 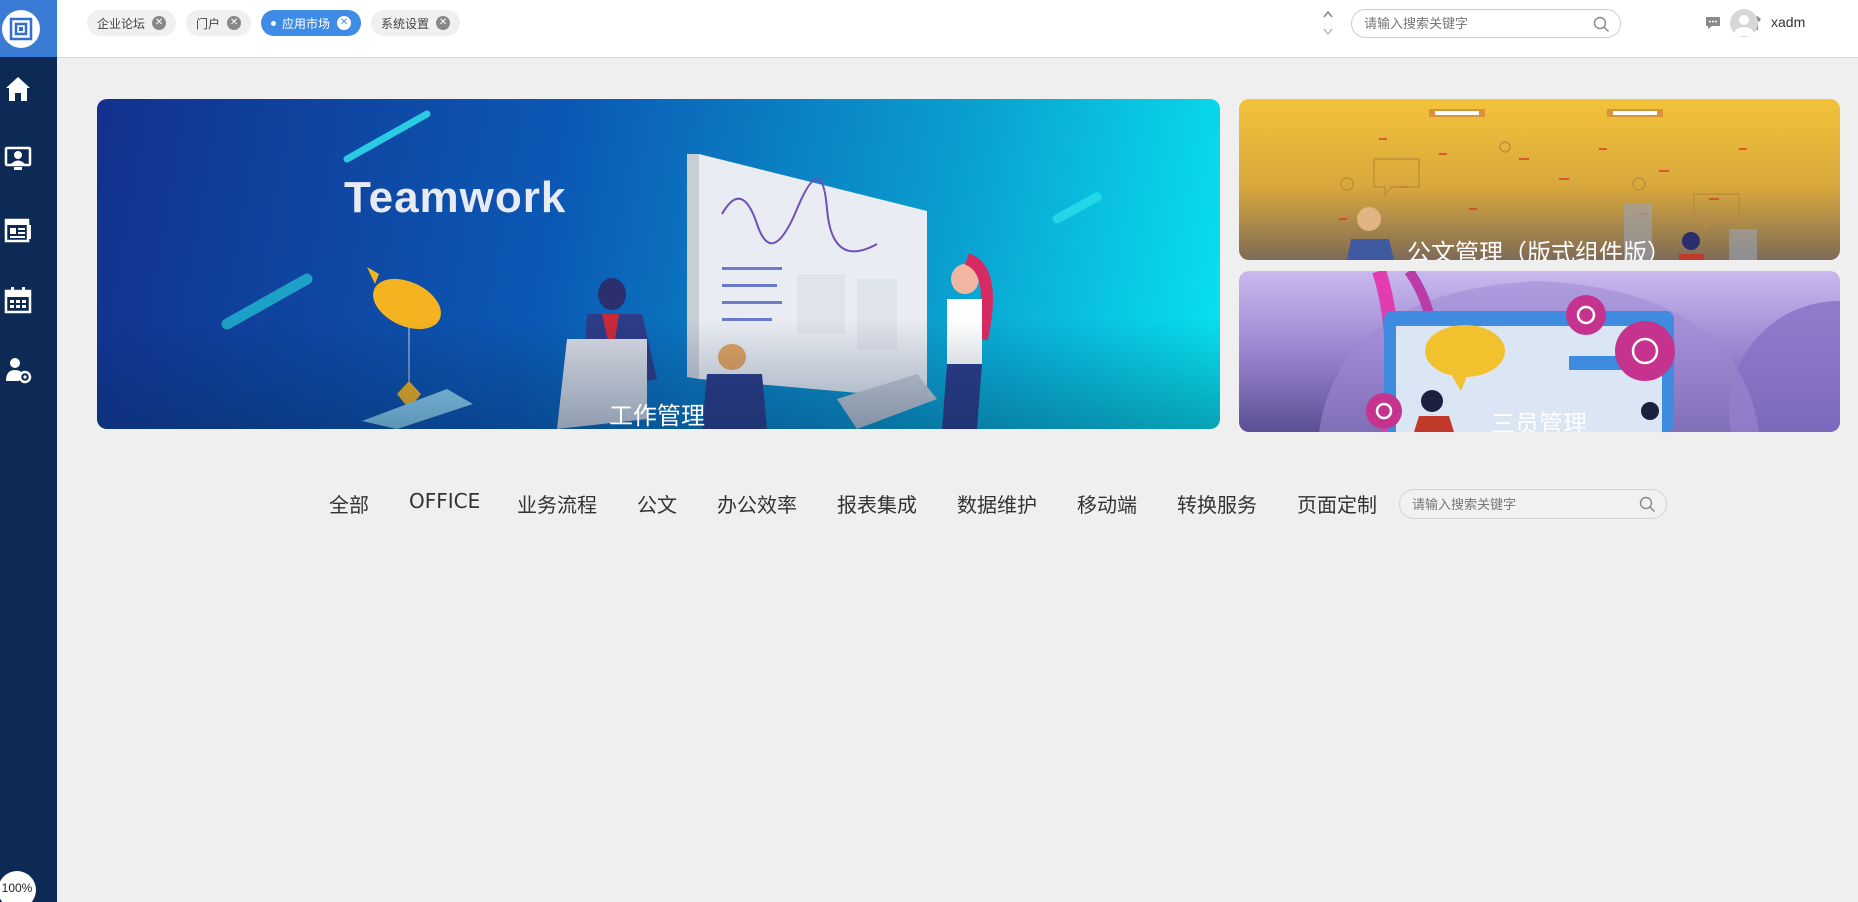 What do you see at coordinates (18, 886) in the screenshot?
I see `zoom-badge: 100%` at bounding box center [18, 886].